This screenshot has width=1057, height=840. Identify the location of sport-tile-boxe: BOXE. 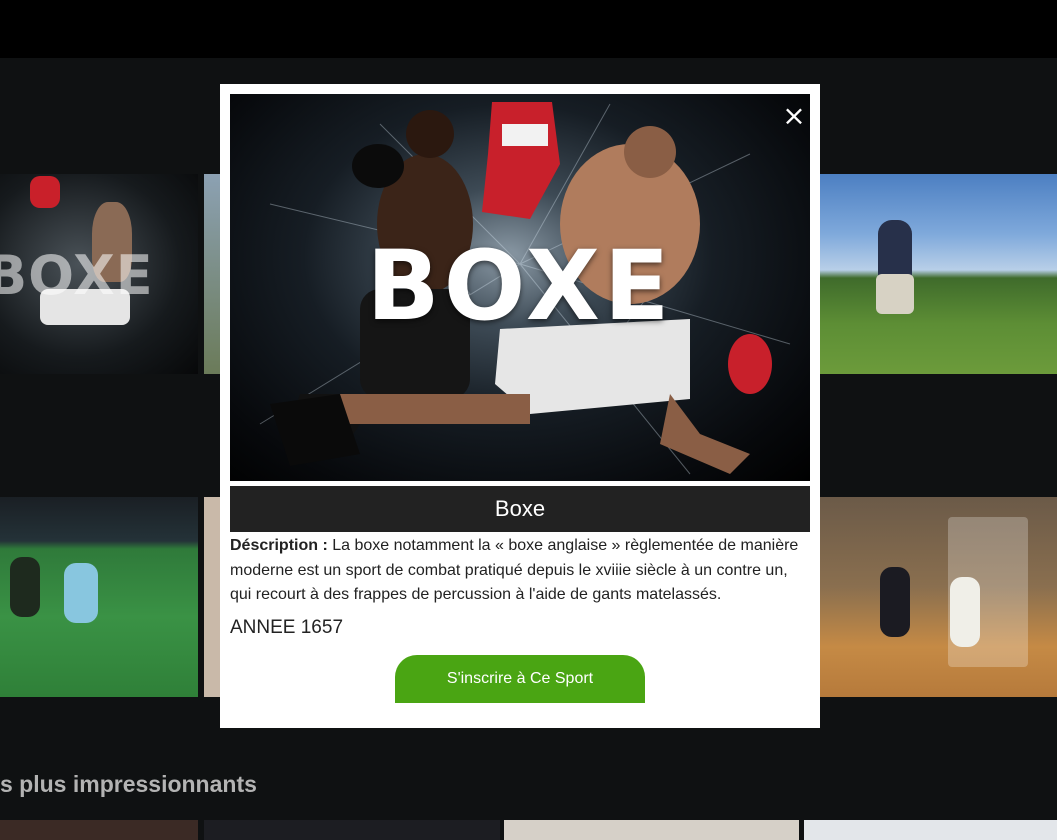
(99, 274).